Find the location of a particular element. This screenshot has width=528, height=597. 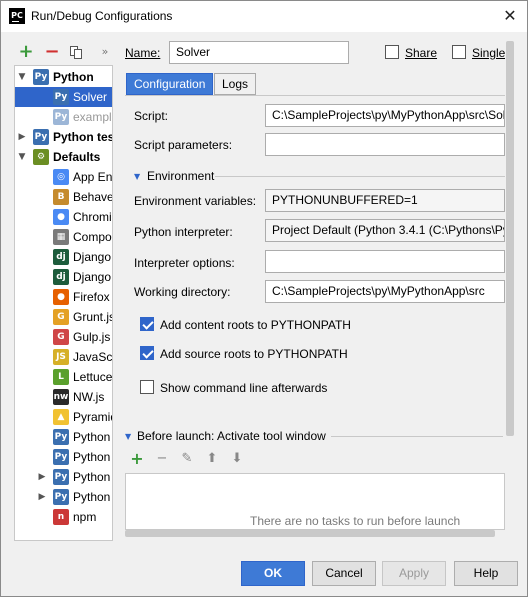

tree-item: L Lettuce is located at coordinates (63, 377).